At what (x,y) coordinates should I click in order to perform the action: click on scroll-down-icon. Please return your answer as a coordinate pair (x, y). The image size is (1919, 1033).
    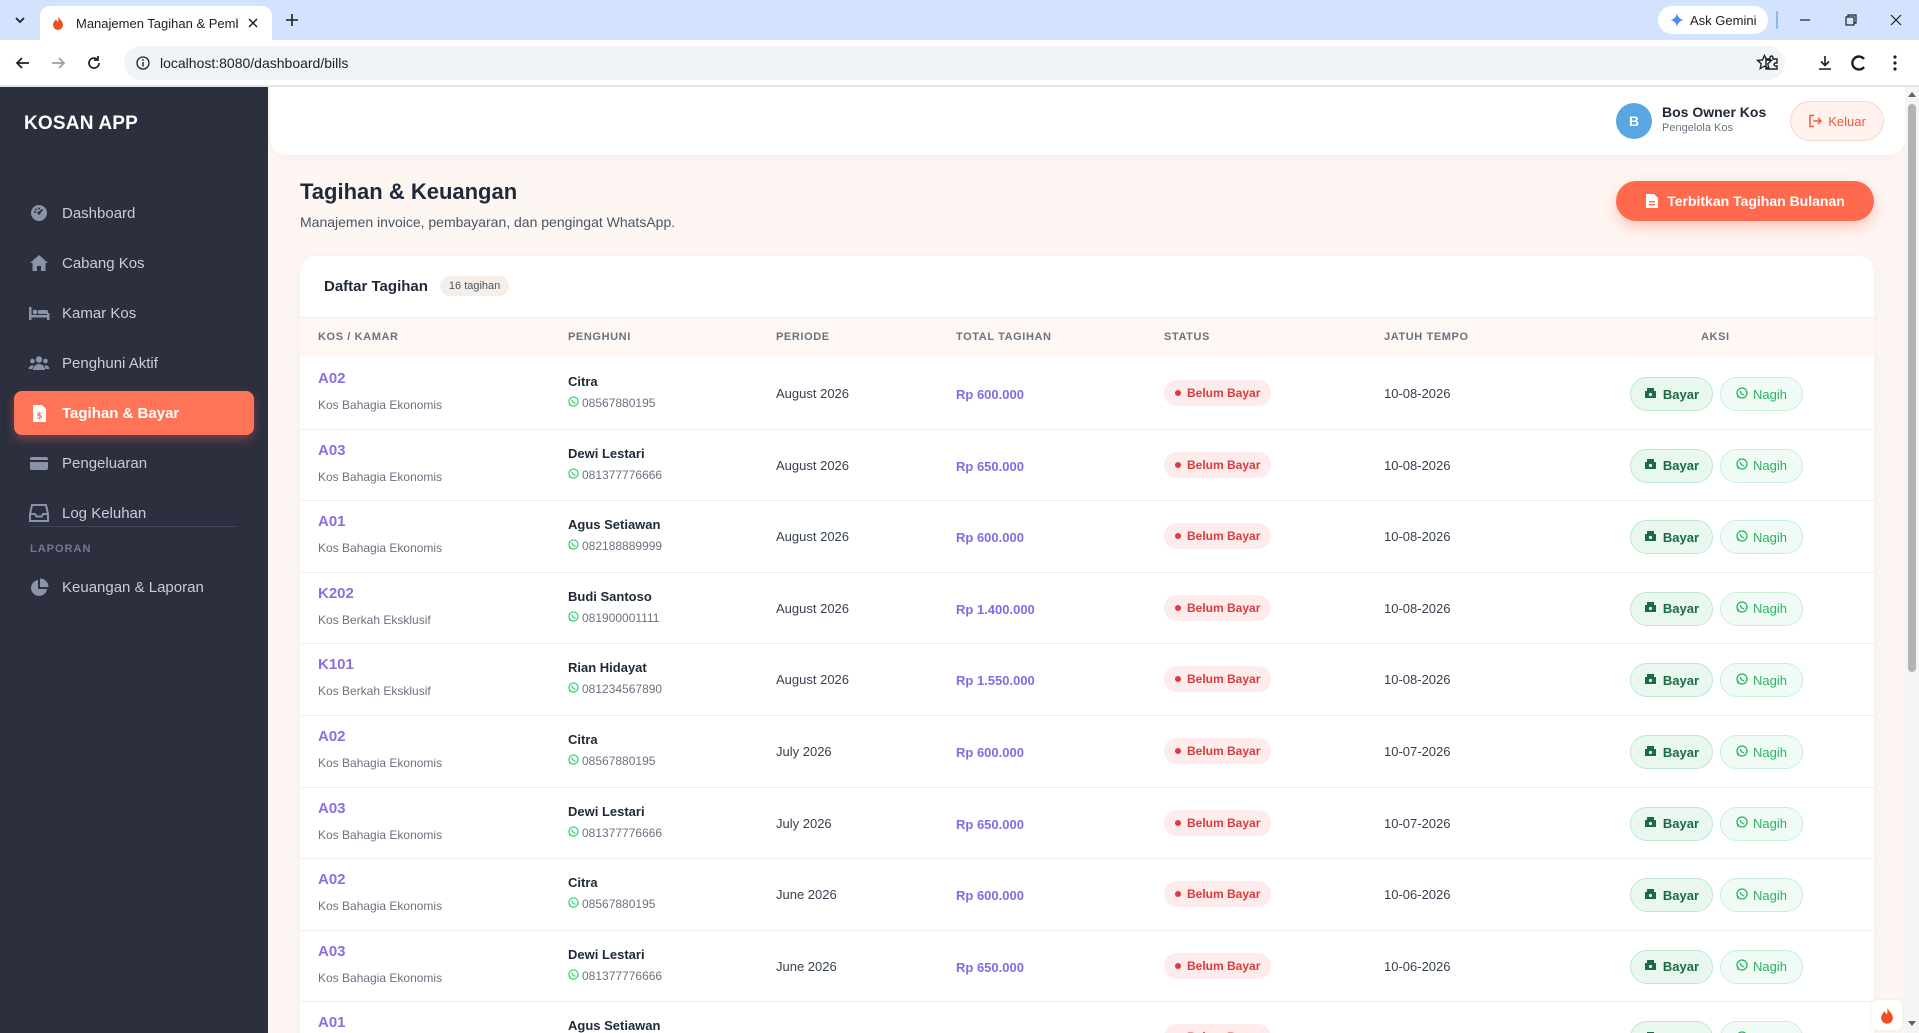
    Looking at the image, I should click on (1912, 1024).